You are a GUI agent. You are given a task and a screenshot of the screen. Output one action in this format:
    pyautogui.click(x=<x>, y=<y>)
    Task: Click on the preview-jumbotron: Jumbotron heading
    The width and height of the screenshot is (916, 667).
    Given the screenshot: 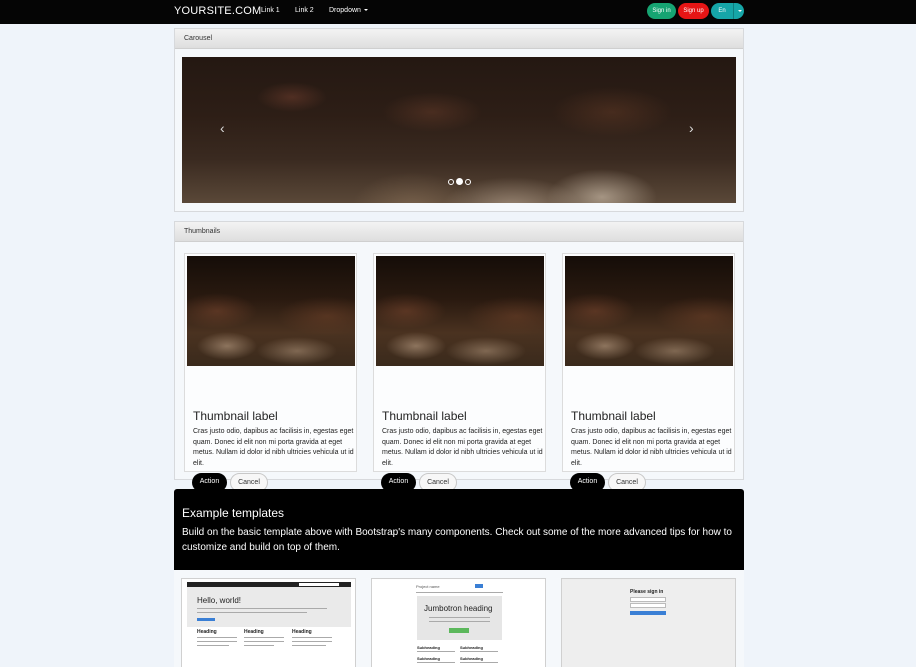 What is the action you would take?
    pyautogui.click(x=459, y=618)
    